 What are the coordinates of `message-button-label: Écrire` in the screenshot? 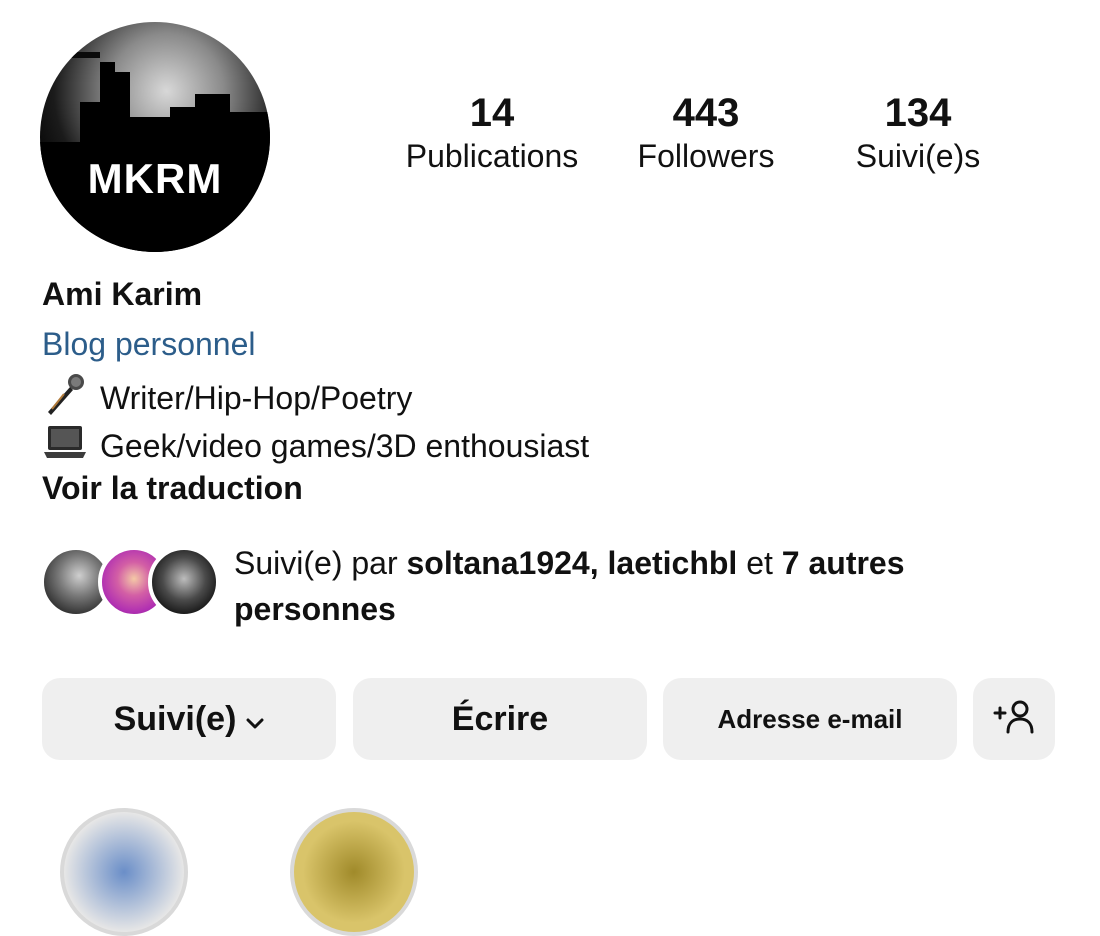 It's located at (500, 718).